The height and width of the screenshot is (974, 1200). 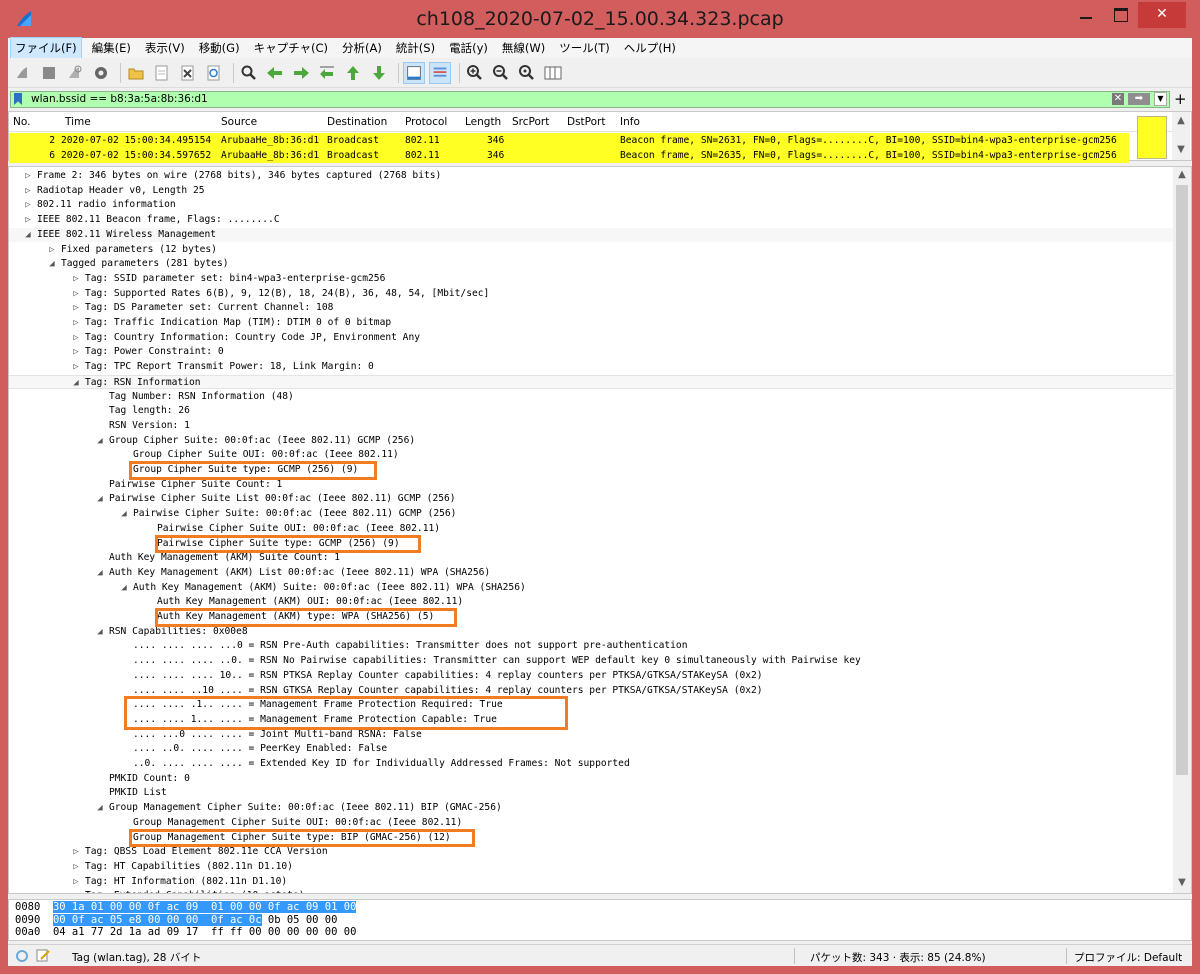 What do you see at coordinates (291, 48) in the screenshot?
I see `menu-item: キャプチャ(C)` at bounding box center [291, 48].